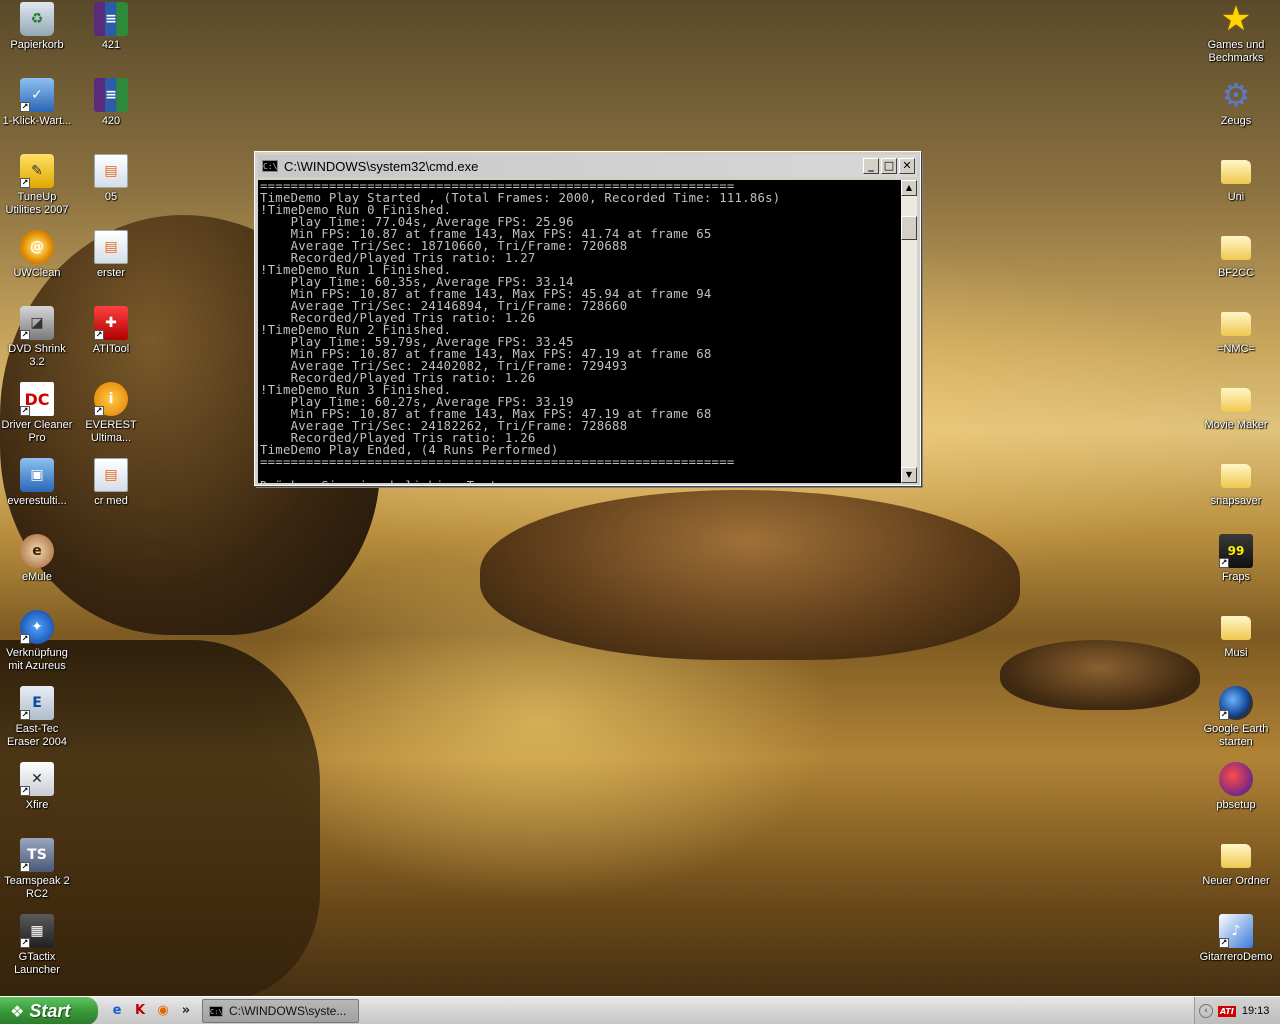 This screenshot has width=1280, height=1024. I want to click on desktop-icon-label: Fraps, so click(1236, 577).